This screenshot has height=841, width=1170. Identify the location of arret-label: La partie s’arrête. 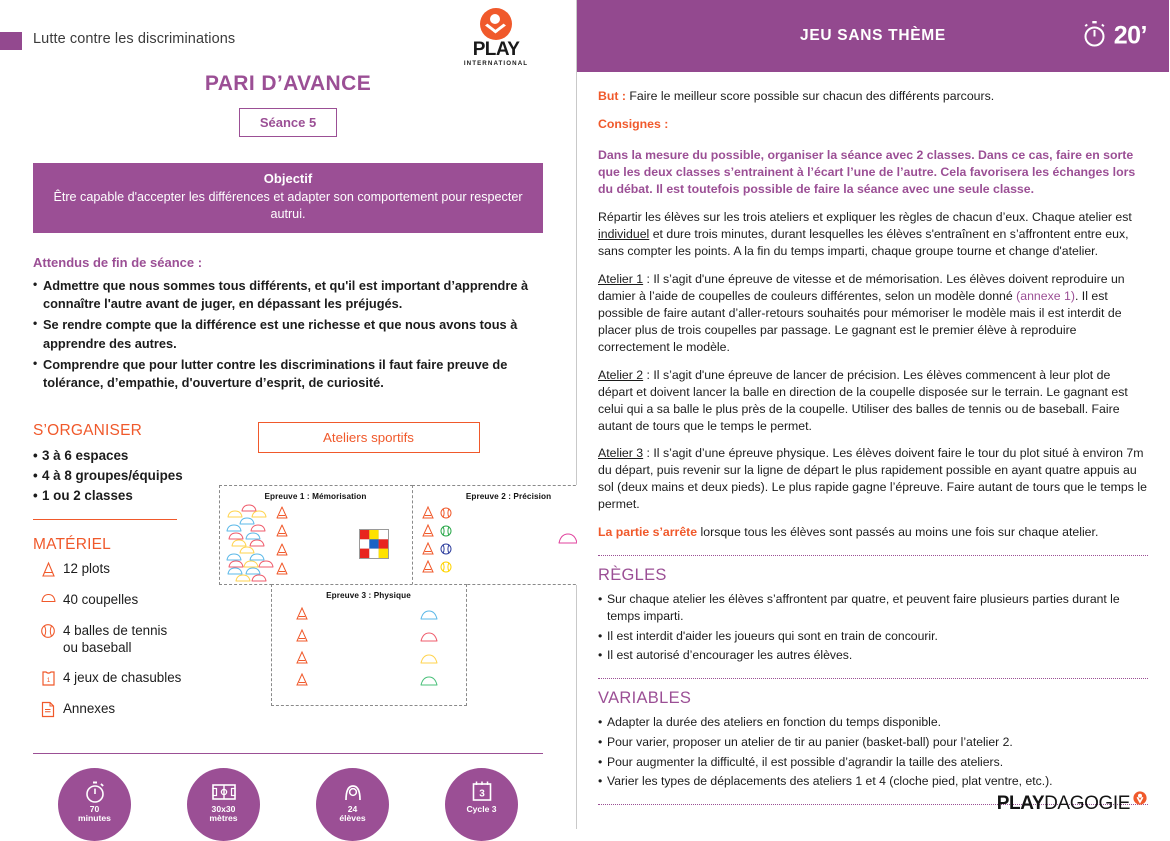
(648, 532).